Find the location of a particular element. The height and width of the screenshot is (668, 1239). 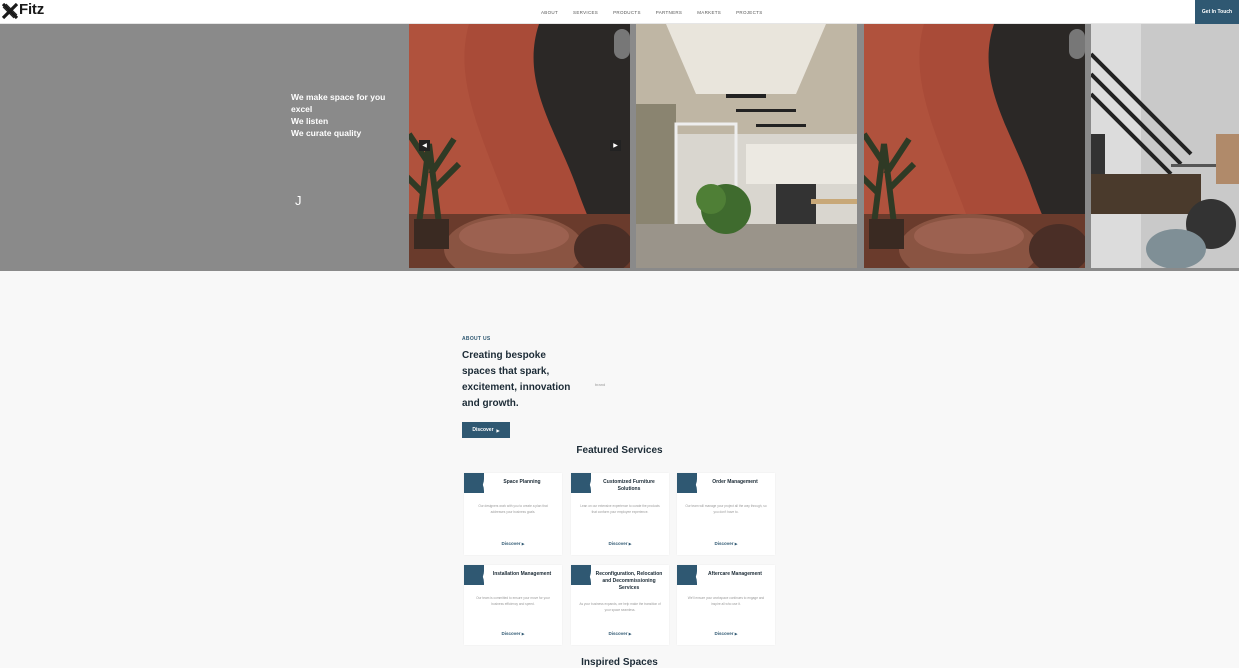

logo: Fitz is located at coordinates (23, 11).